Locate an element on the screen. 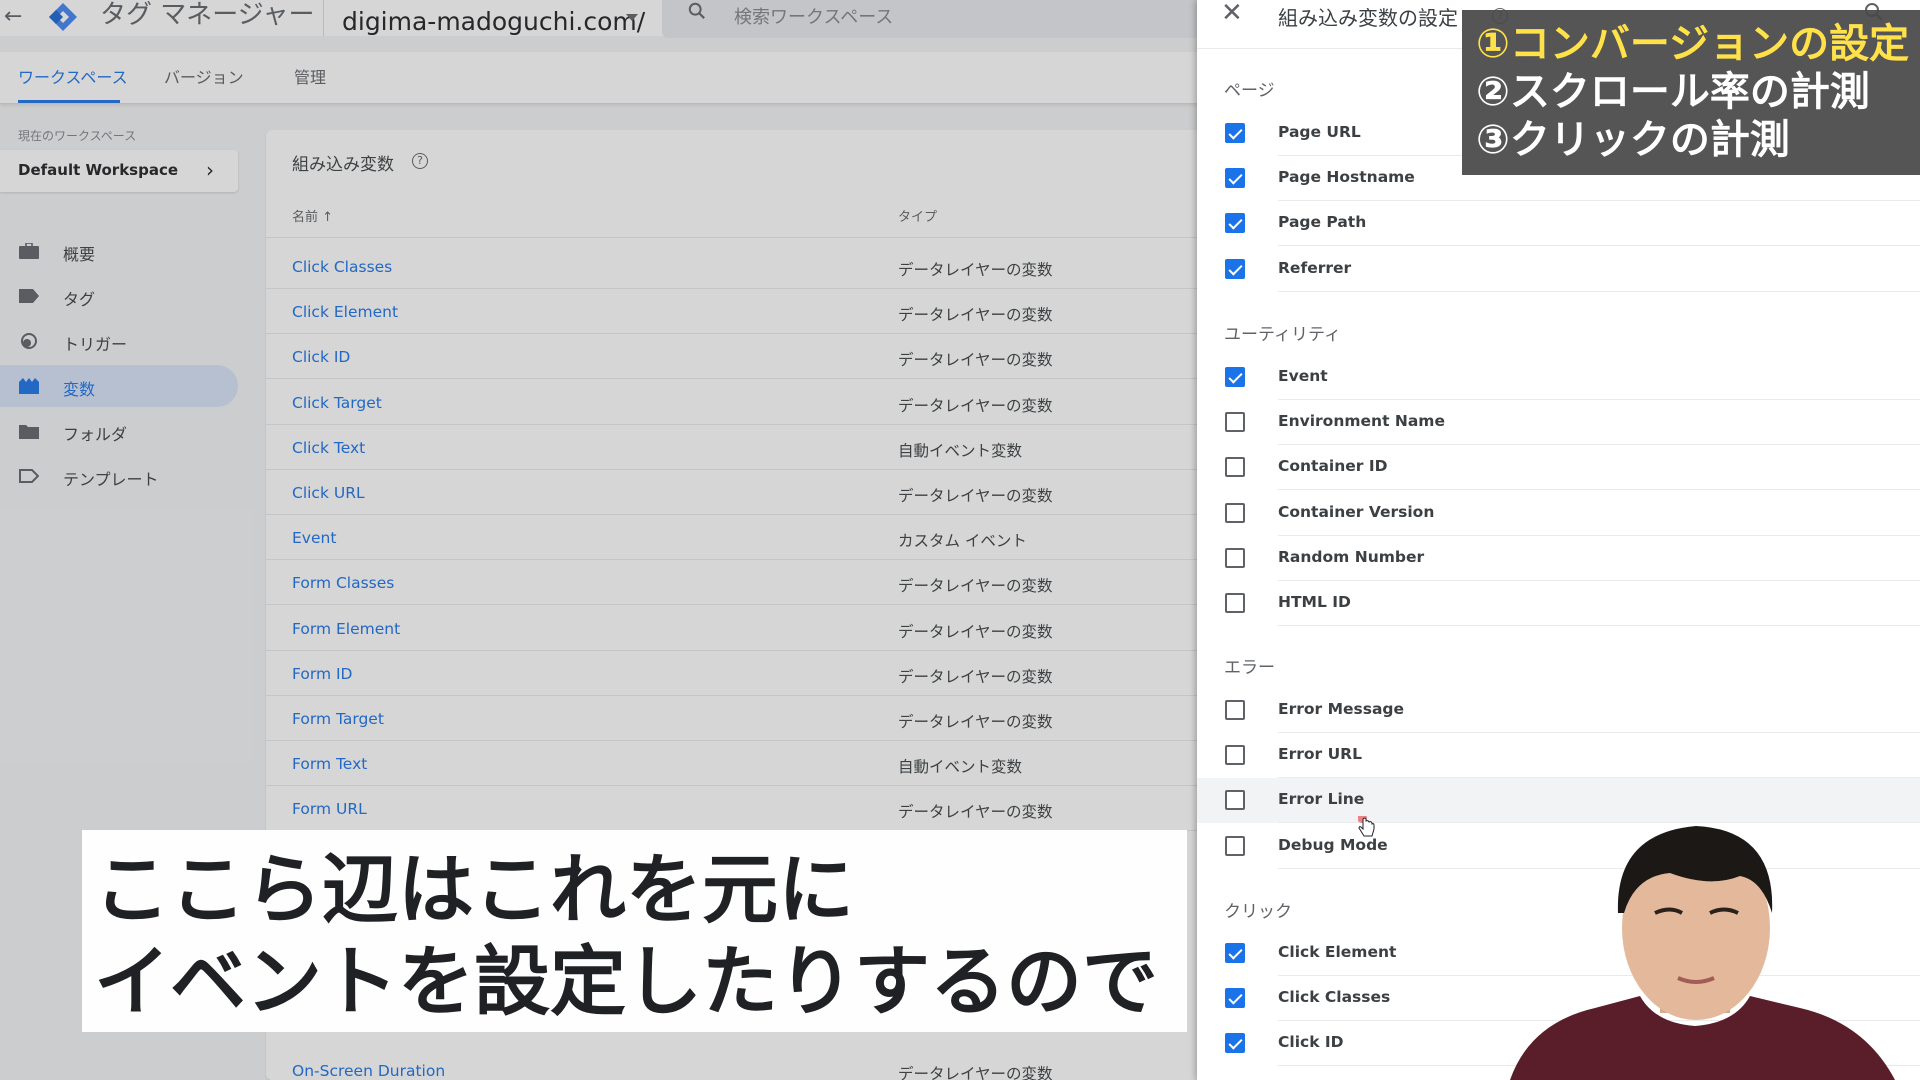 Image resolution: width=1920 pixels, height=1080 pixels. variable-option-label: Referrer is located at coordinates (1315, 267).